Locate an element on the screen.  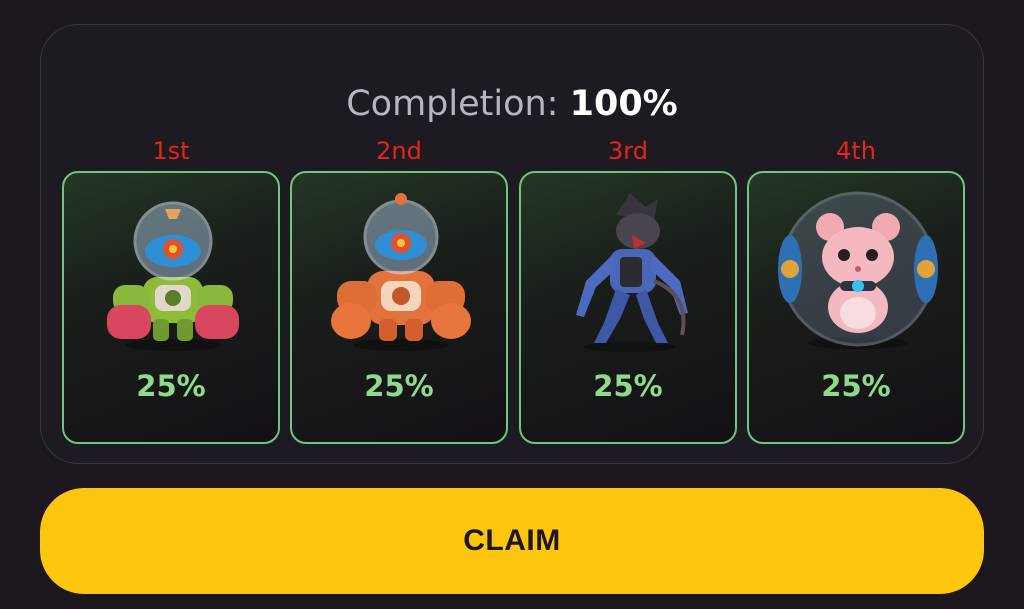
reward-card-2nd: 25% is located at coordinates (399, 307).